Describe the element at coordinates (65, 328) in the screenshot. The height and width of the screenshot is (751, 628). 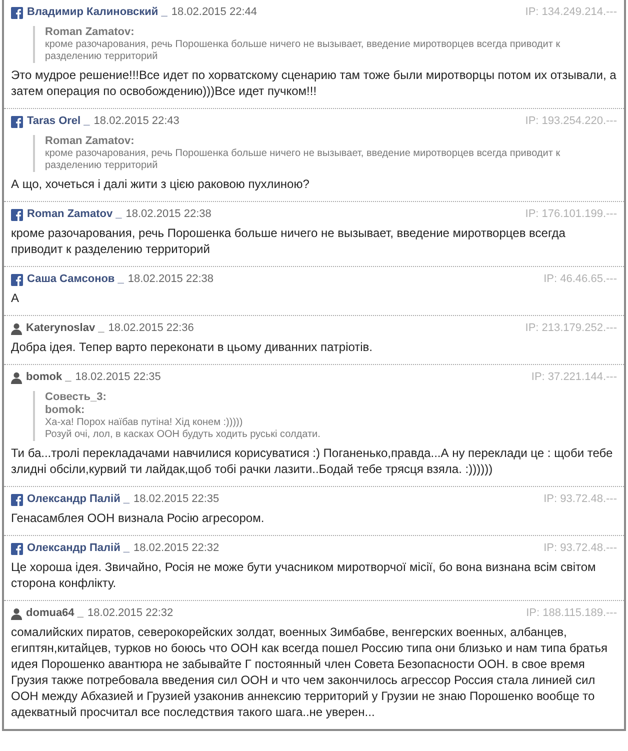
I see `author-name: Katerynoslav _` at that location.